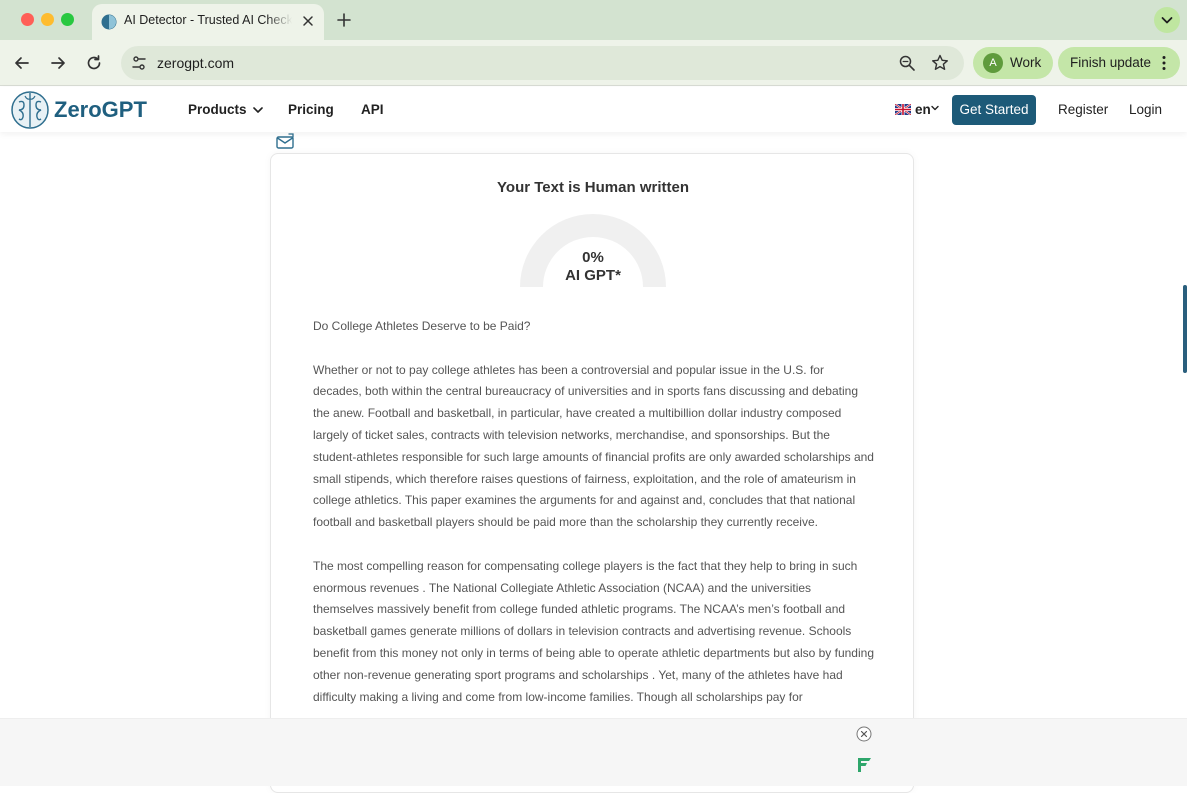  What do you see at coordinates (907, 63) in the screenshot?
I see `zoom-icon` at bounding box center [907, 63].